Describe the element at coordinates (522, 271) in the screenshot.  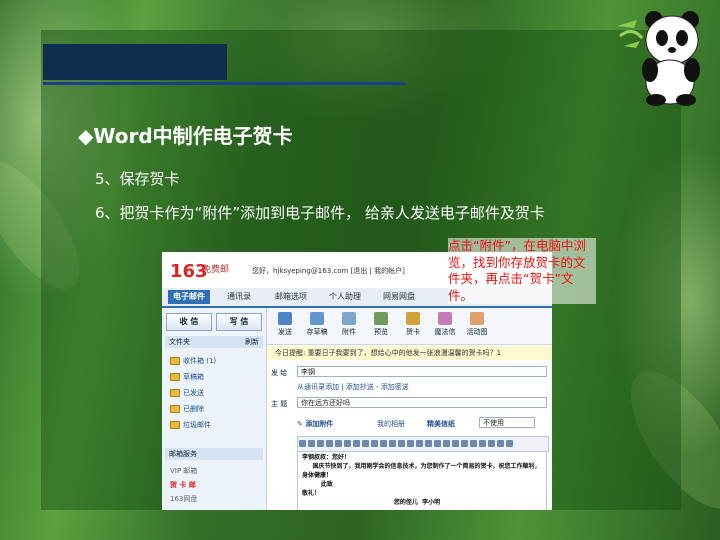
I see `annotation-callout: 点击“附件”，在电脑中浏览，找到你存放贺卡的文件夹，再点击“贺卡”文件。` at that location.